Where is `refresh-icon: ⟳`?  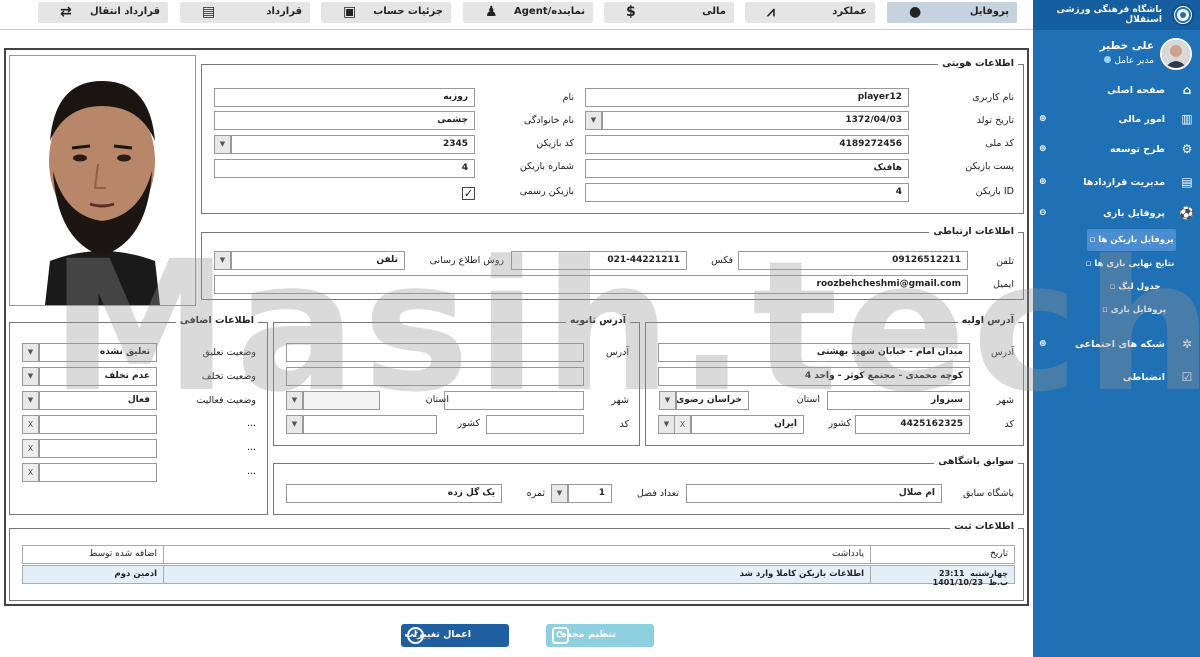
refresh-icon: ⟳ is located at coordinates (560, 635).